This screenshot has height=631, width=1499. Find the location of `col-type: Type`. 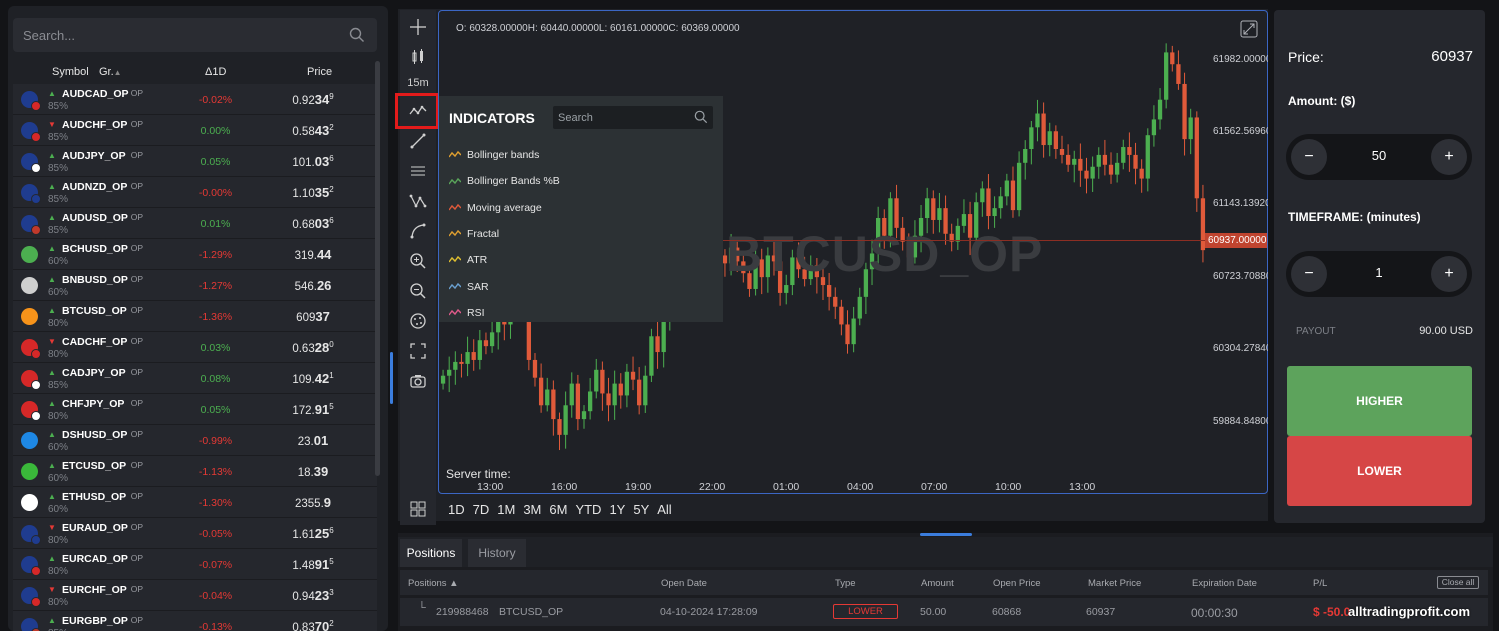

col-type: Type is located at coordinates (845, 583).